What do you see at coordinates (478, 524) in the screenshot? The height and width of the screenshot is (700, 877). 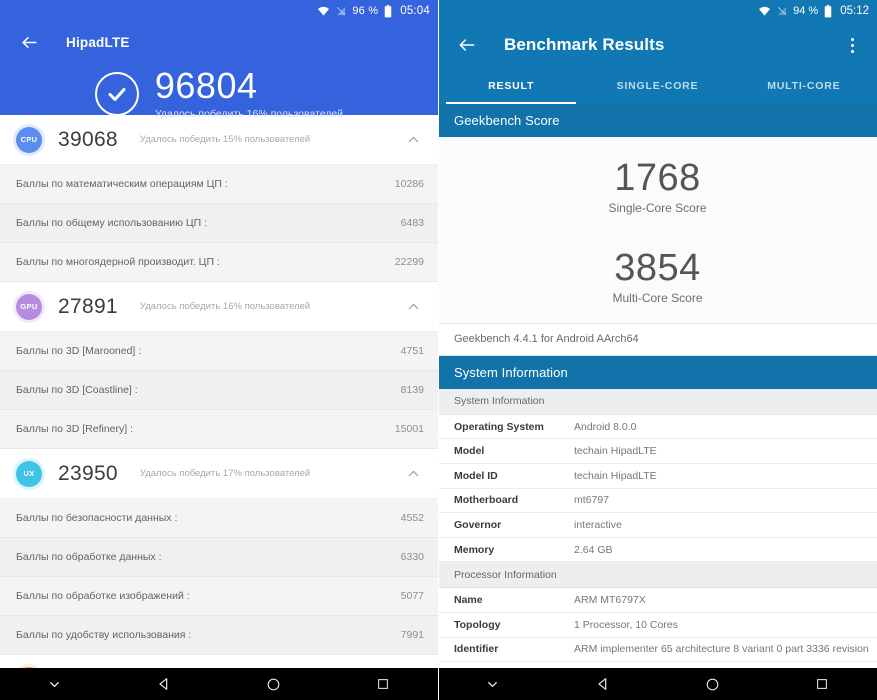 I see `info-key: Governor` at bounding box center [478, 524].